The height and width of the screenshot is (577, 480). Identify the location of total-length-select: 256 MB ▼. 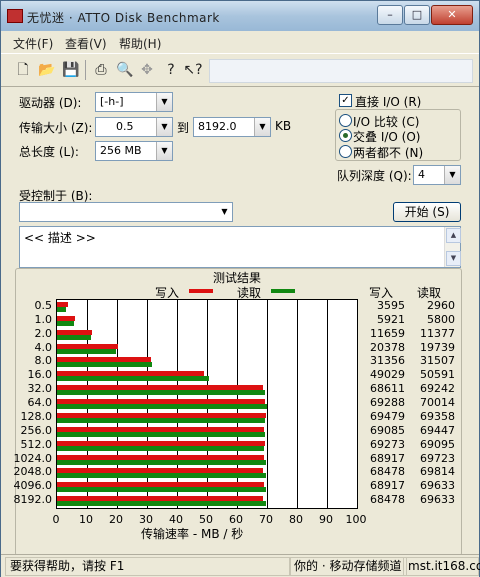
(134, 151).